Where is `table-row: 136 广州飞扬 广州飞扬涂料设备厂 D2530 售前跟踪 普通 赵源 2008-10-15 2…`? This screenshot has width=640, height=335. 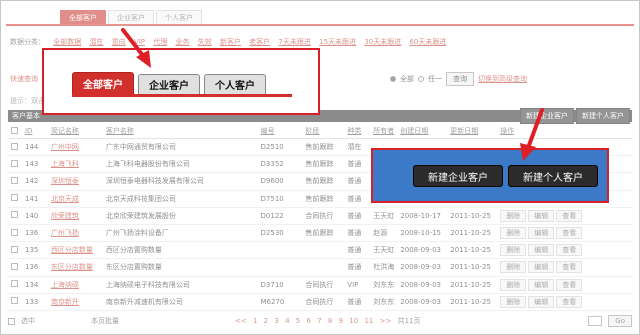
table-row: 136 广州飞扬 广州飞扬涂料设备厂 D2530 售前跟踪 普通 赵源 2008-10-15 2… is located at coordinates (320, 233).